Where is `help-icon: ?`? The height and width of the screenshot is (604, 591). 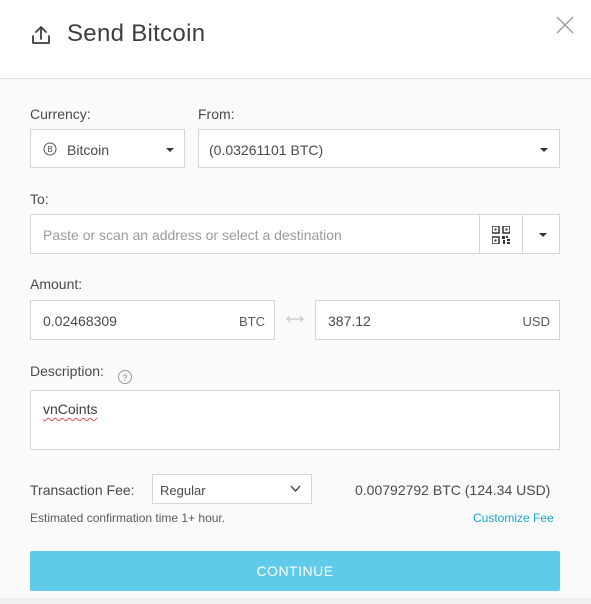
help-icon: ? is located at coordinates (125, 377).